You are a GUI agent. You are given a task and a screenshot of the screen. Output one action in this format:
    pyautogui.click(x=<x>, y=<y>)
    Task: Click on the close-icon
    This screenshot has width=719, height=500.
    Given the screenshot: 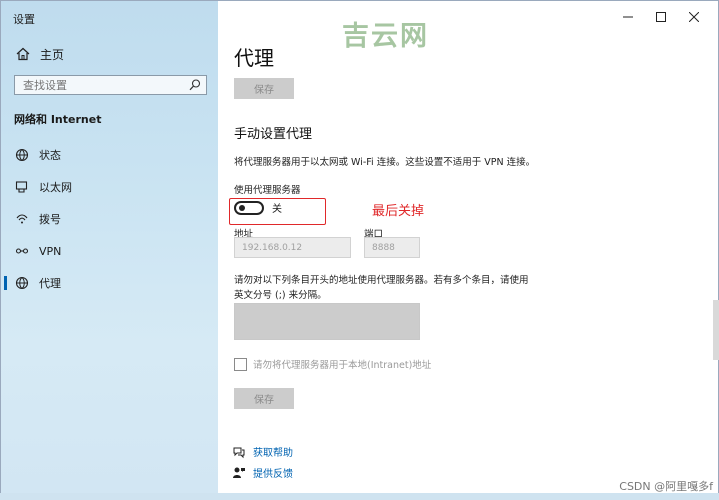 What is the action you would take?
    pyautogui.click(x=693, y=17)
    